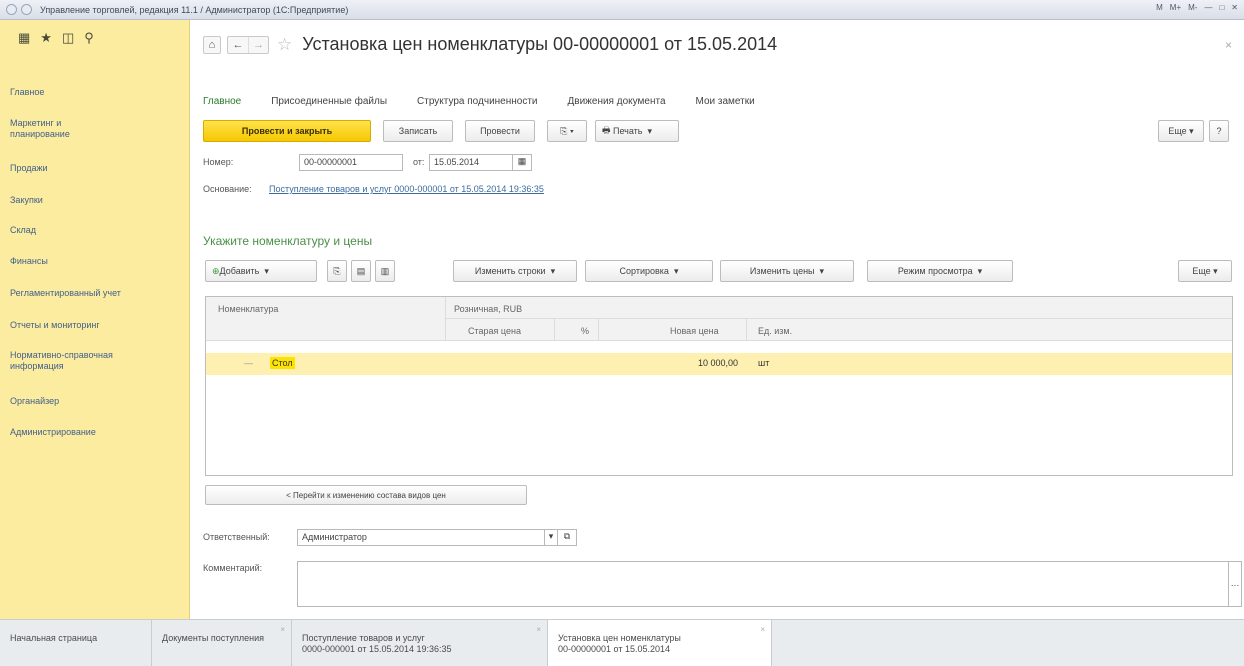  Describe the element at coordinates (488, 309) in the screenshot. I see `col-group-retail-rub: Розничная, RUB` at that location.